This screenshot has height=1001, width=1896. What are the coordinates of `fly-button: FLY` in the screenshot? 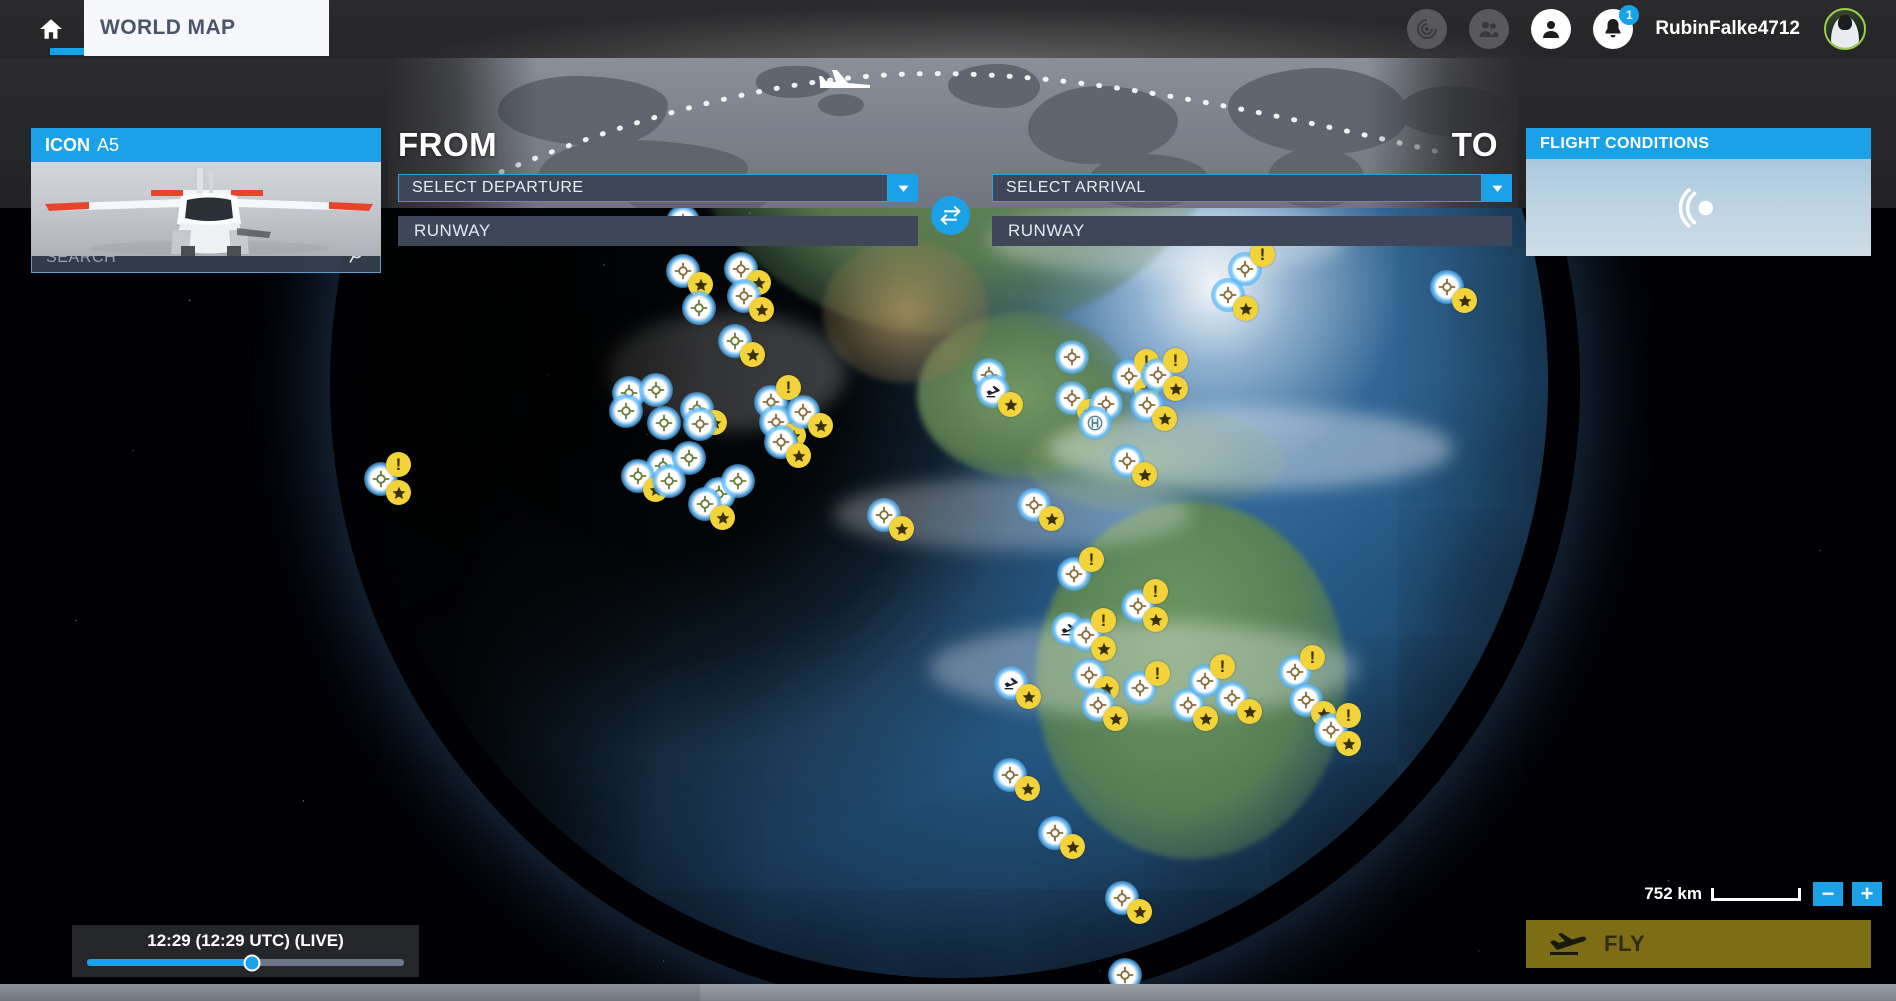 It's located at (1698, 944).